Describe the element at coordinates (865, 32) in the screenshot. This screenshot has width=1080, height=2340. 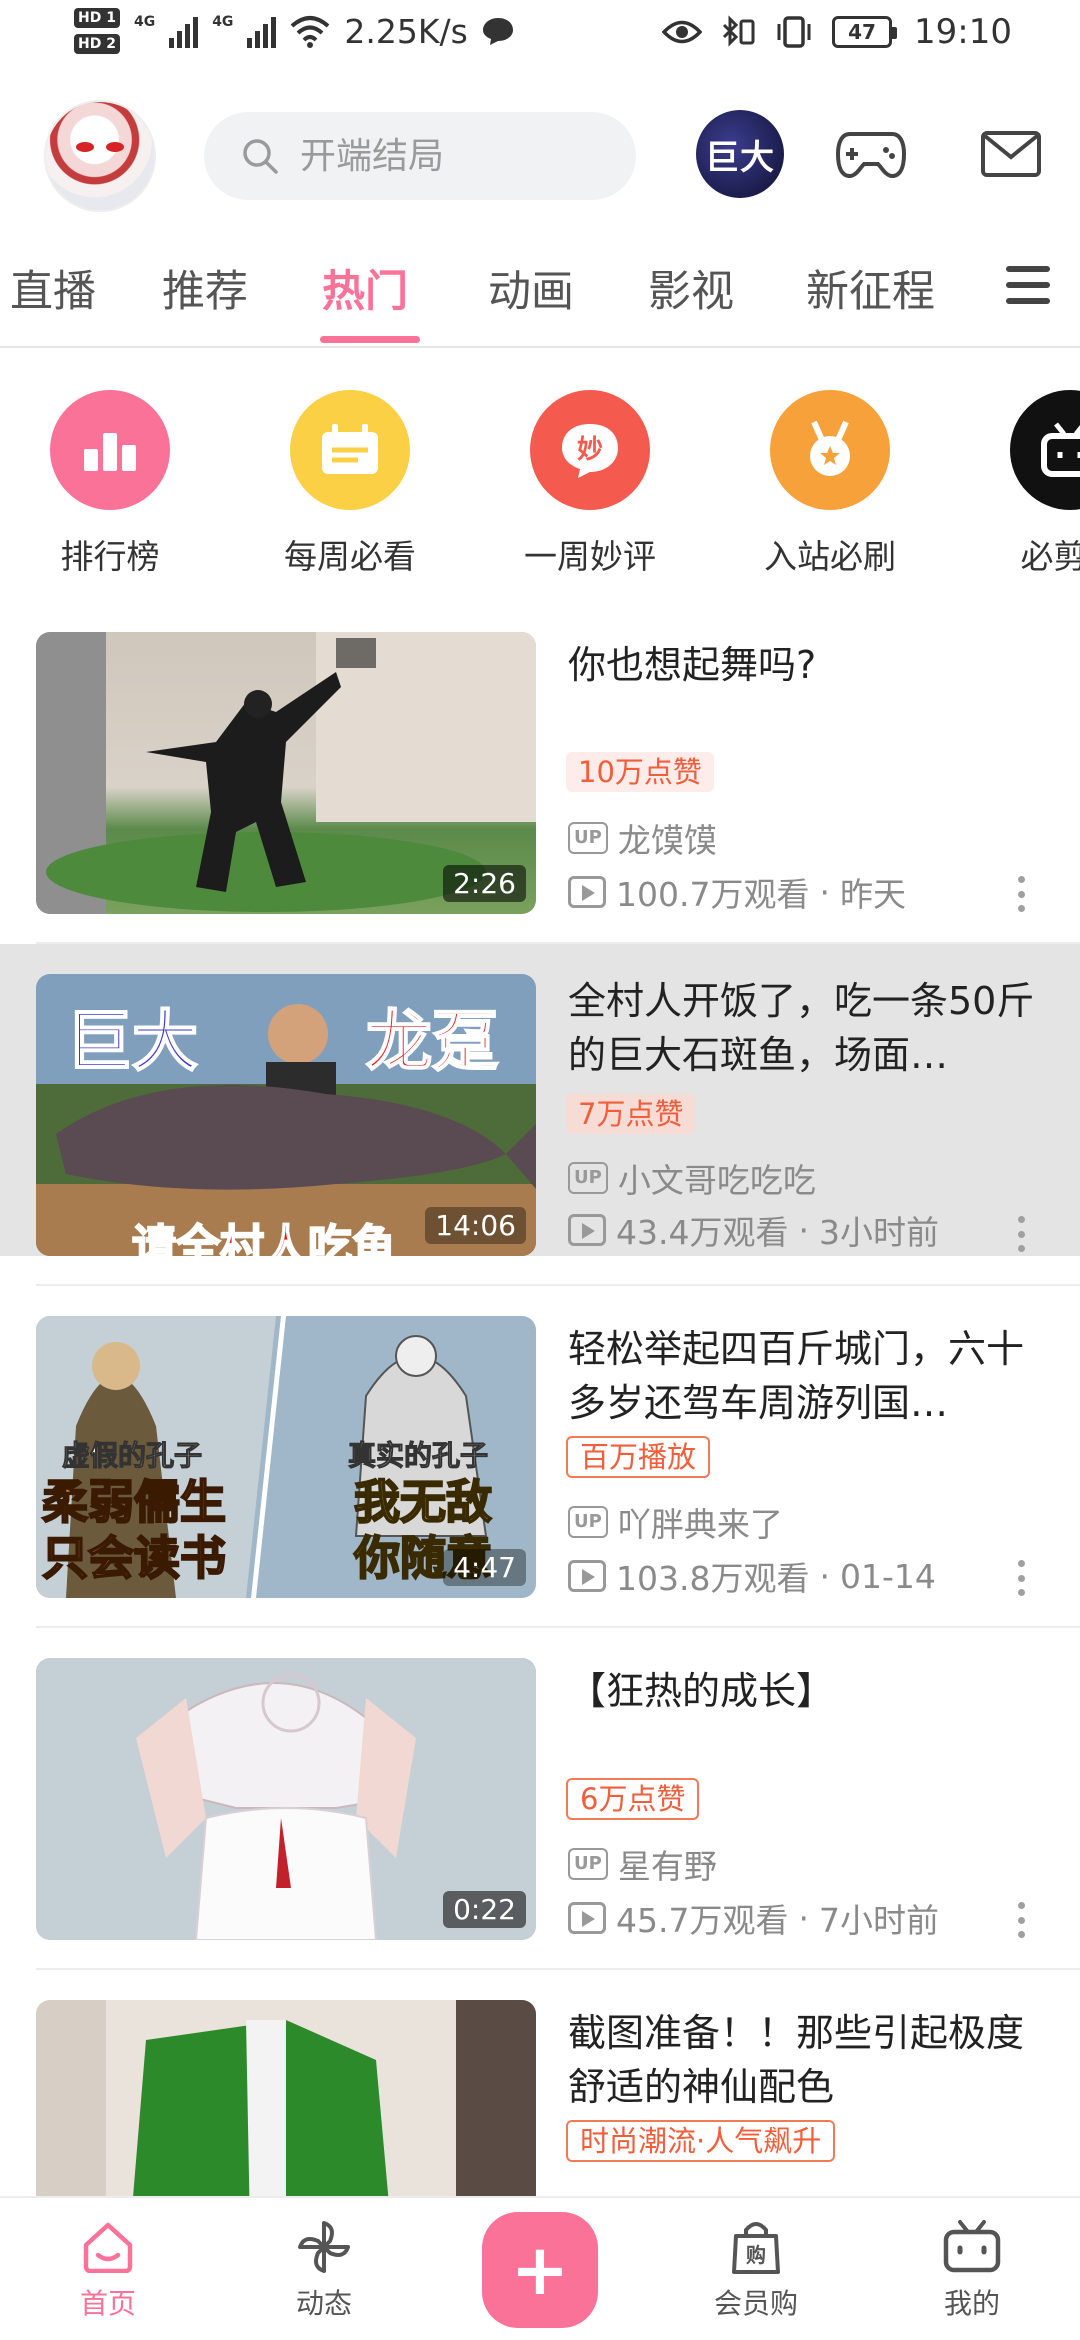
I see `battery-icon: 47` at that location.